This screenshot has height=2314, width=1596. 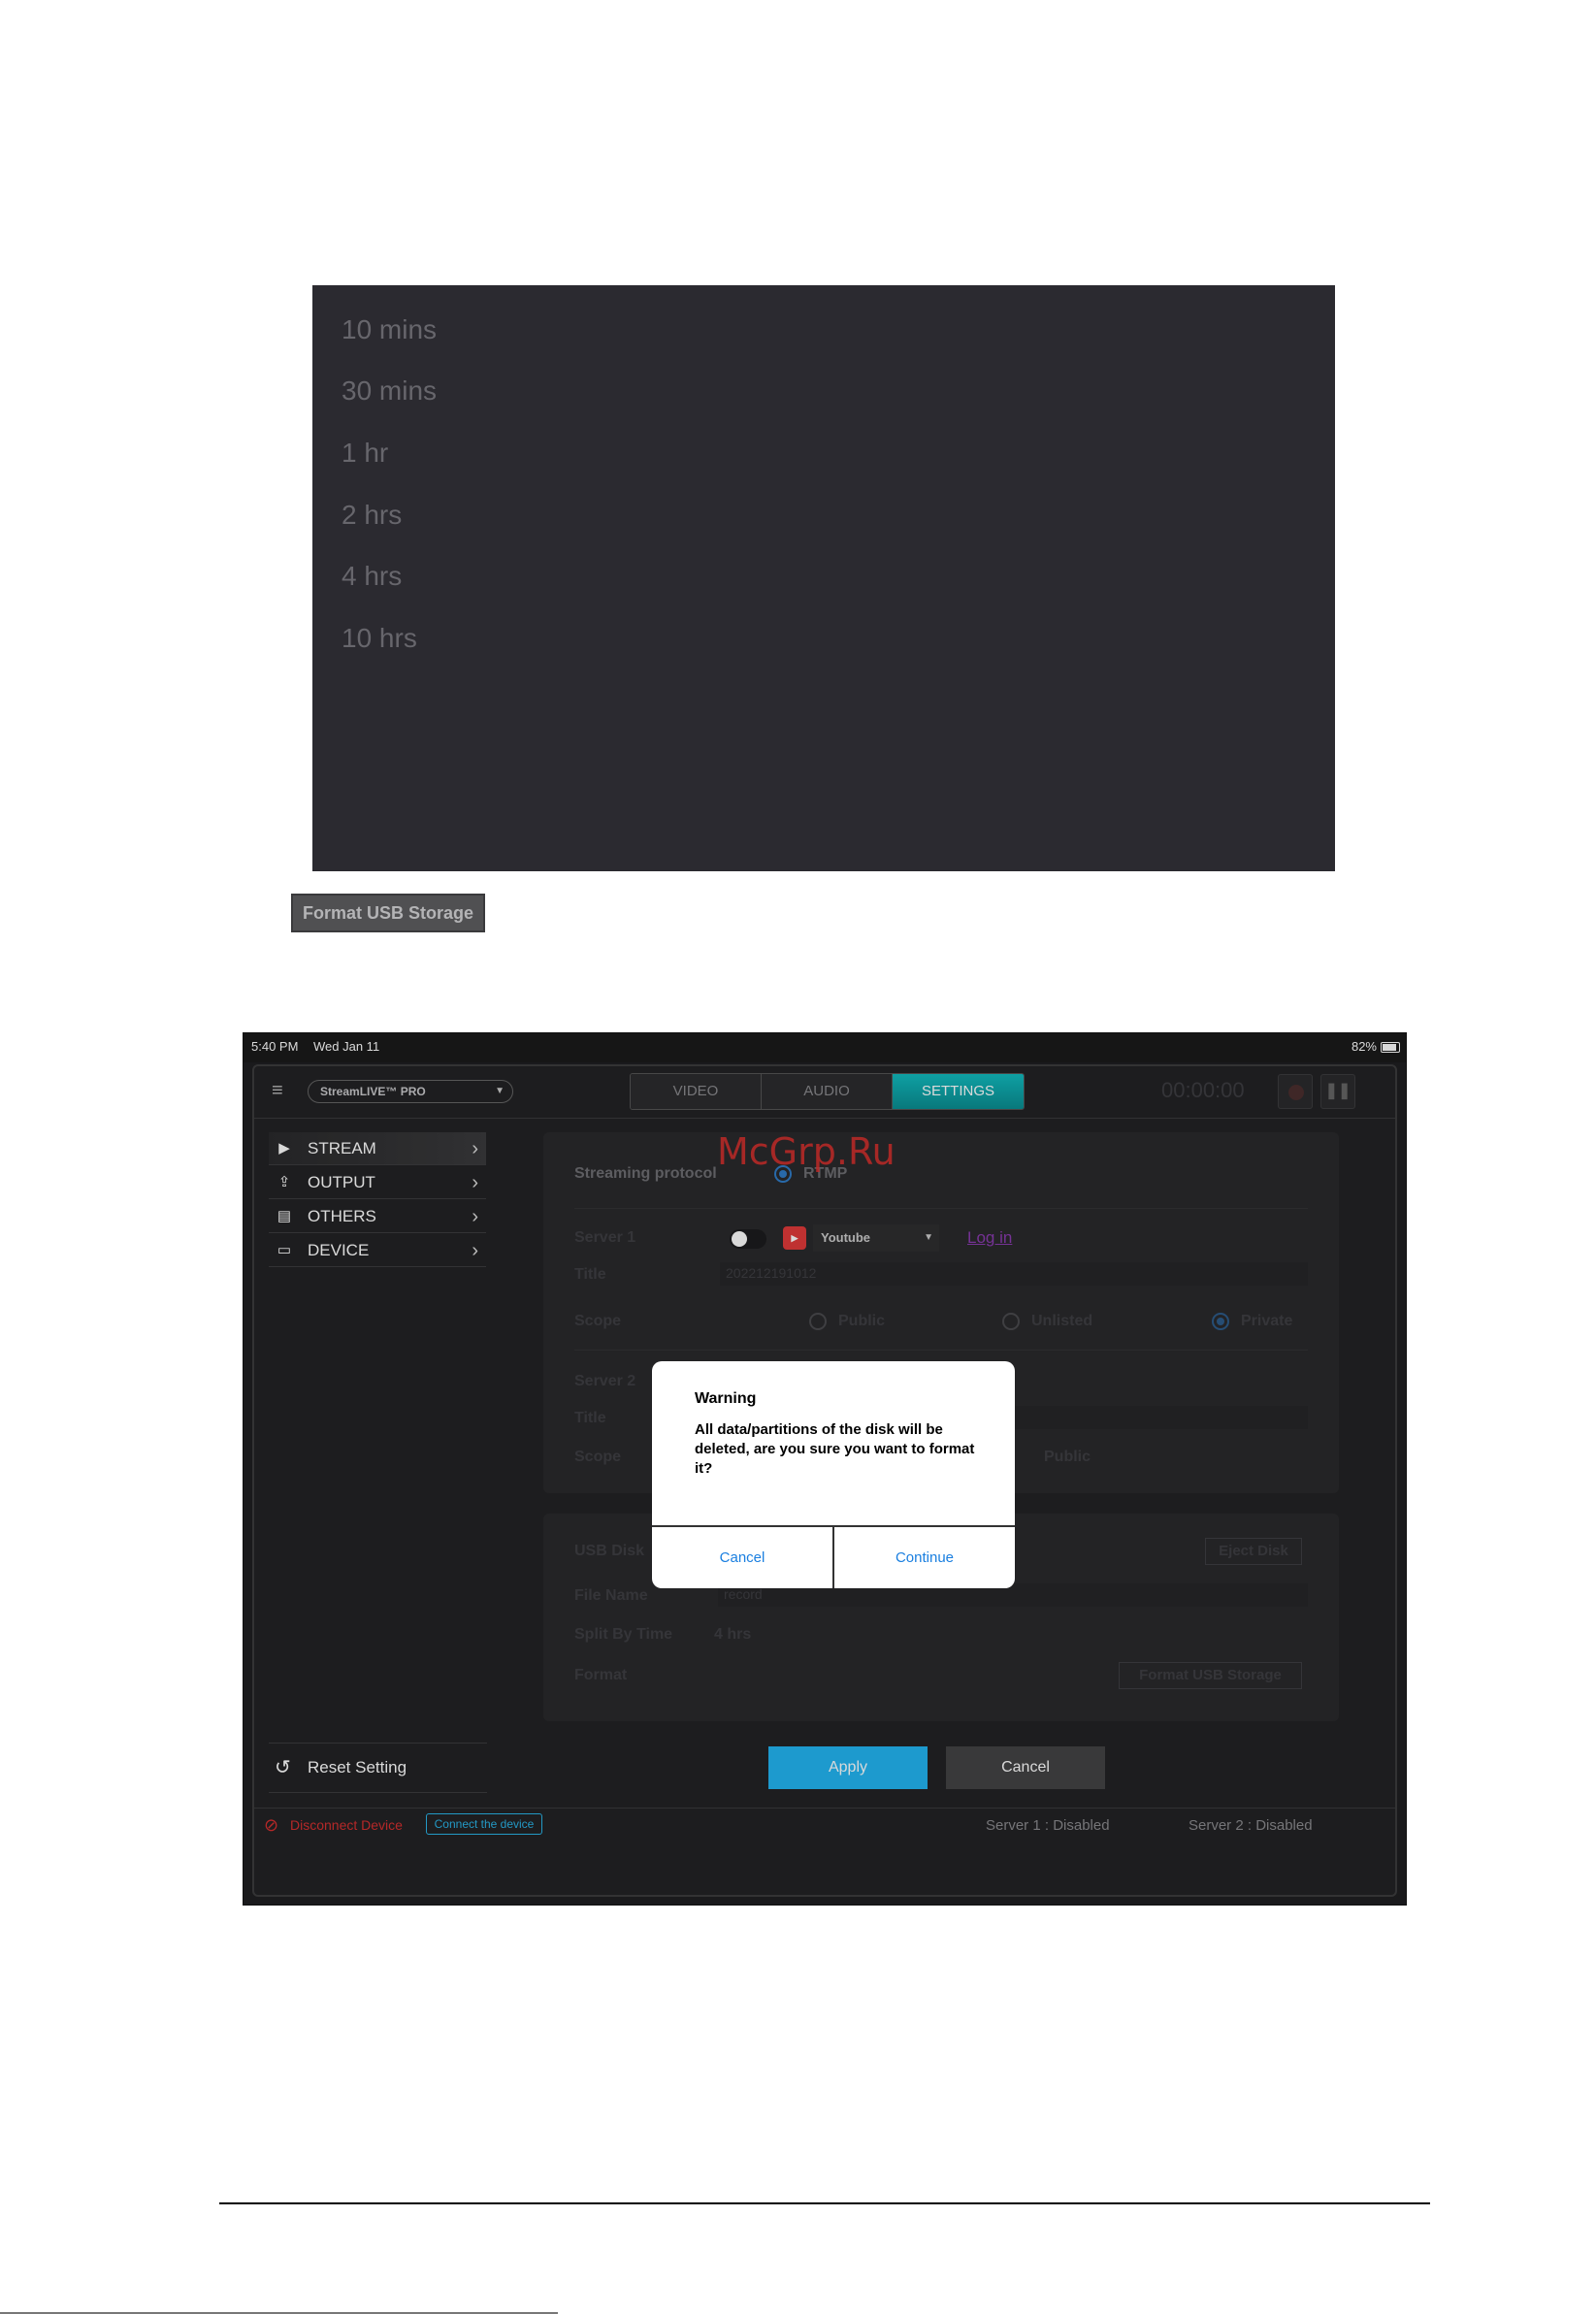 What do you see at coordinates (924, 1557) in the screenshot?
I see `dialog-continue-button: Continue` at bounding box center [924, 1557].